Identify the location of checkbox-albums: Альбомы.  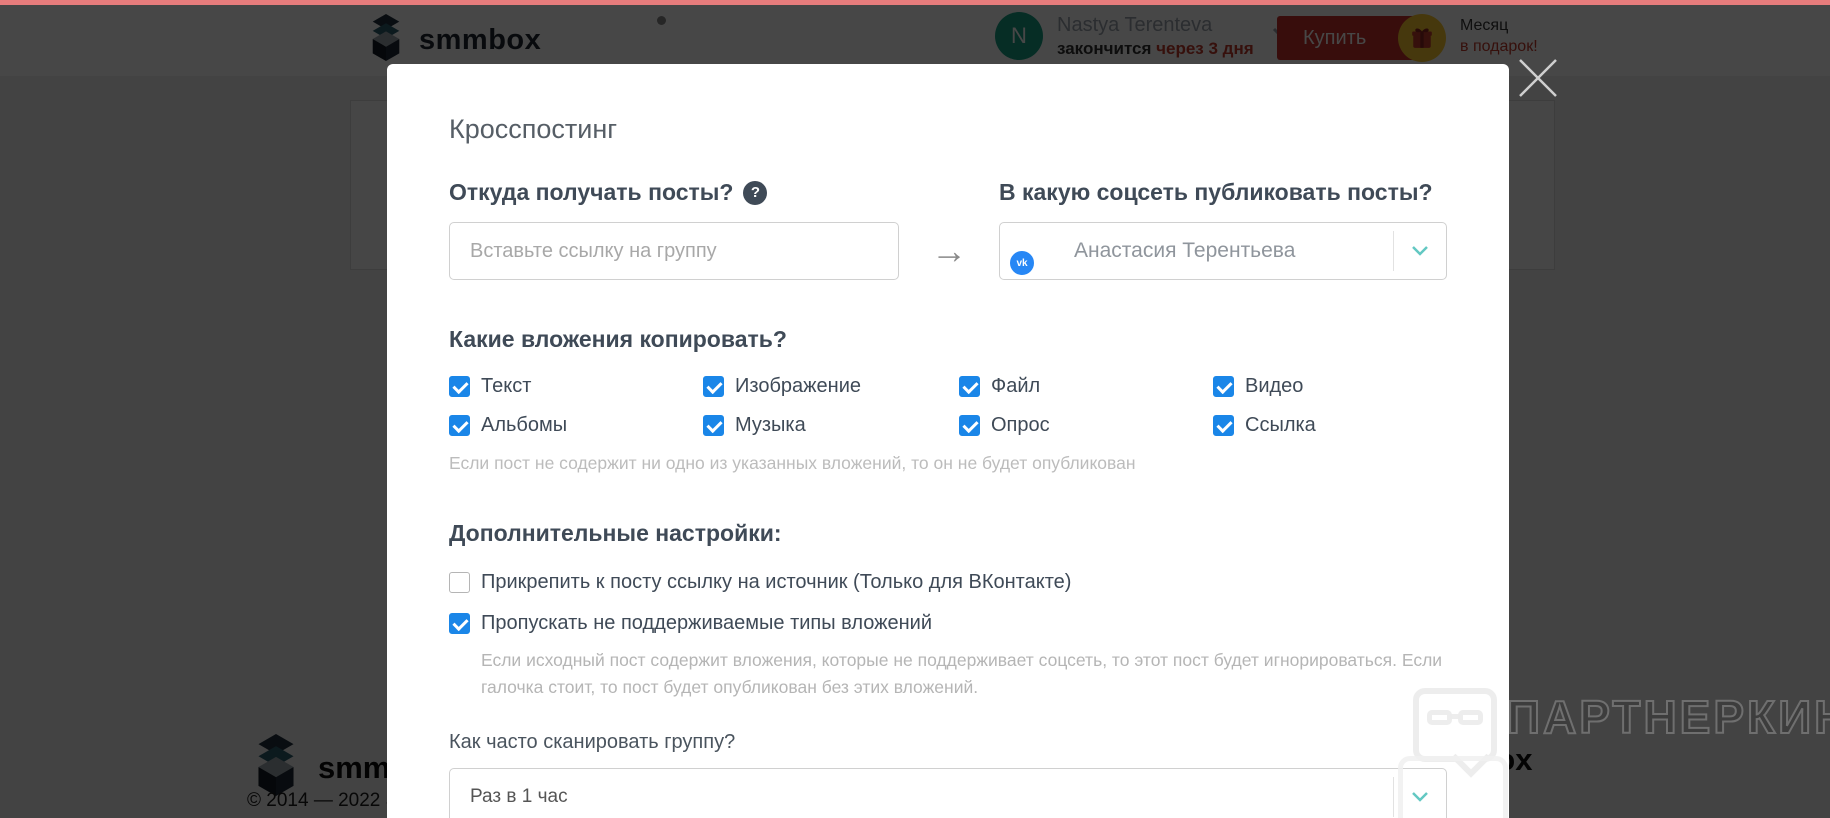
(576, 425).